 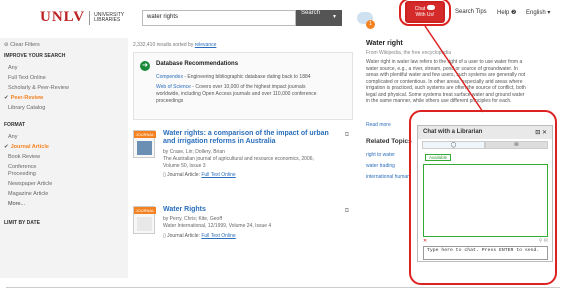 What do you see at coordinates (453, 132) in the screenshot?
I see `chat-title: Chat with a Librarian` at bounding box center [453, 132].